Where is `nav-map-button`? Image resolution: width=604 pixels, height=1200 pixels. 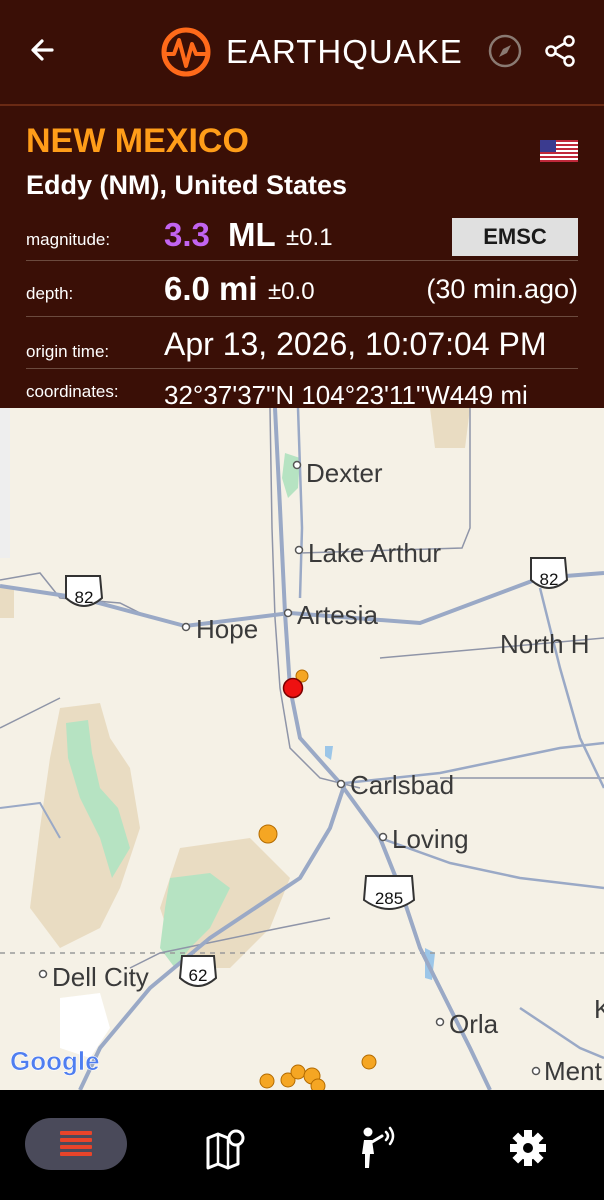 nav-map-button is located at coordinates (226, 1148).